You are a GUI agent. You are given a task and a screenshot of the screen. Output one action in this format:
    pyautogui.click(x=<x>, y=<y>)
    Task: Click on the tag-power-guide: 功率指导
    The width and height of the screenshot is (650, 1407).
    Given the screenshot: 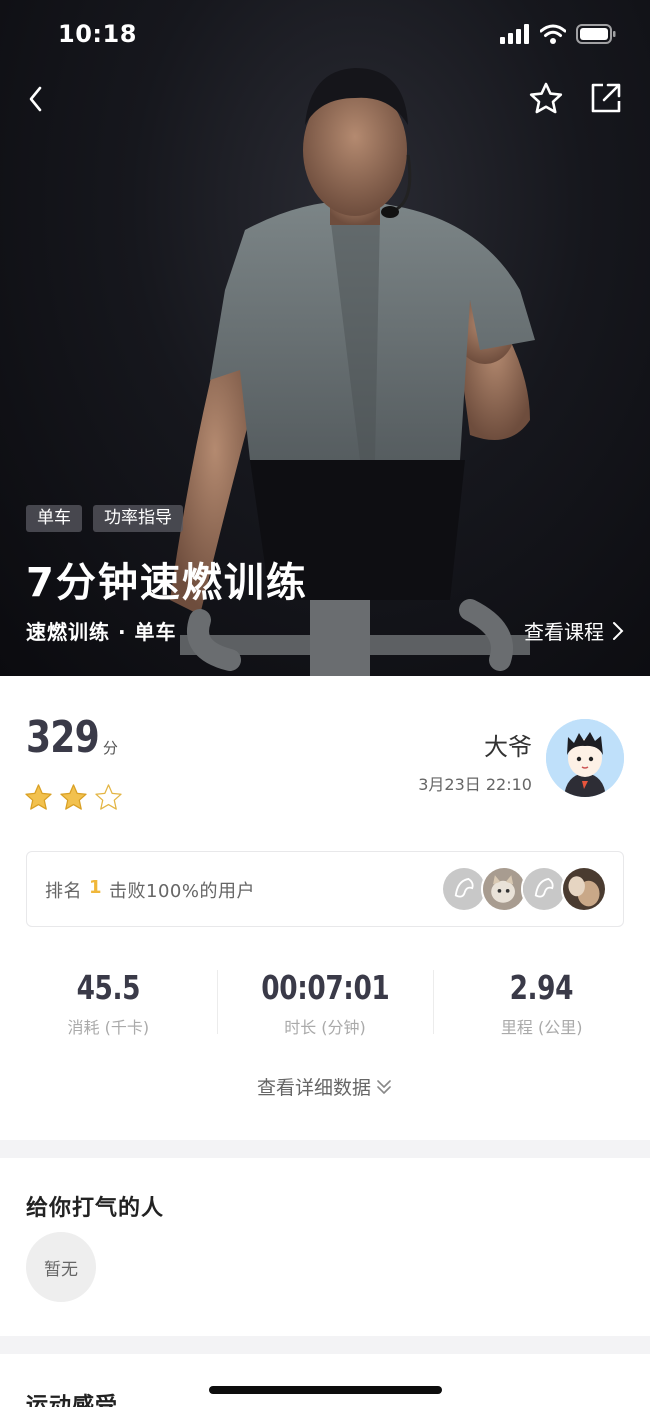 What is the action you would take?
    pyautogui.click(x=138, y=518)
    